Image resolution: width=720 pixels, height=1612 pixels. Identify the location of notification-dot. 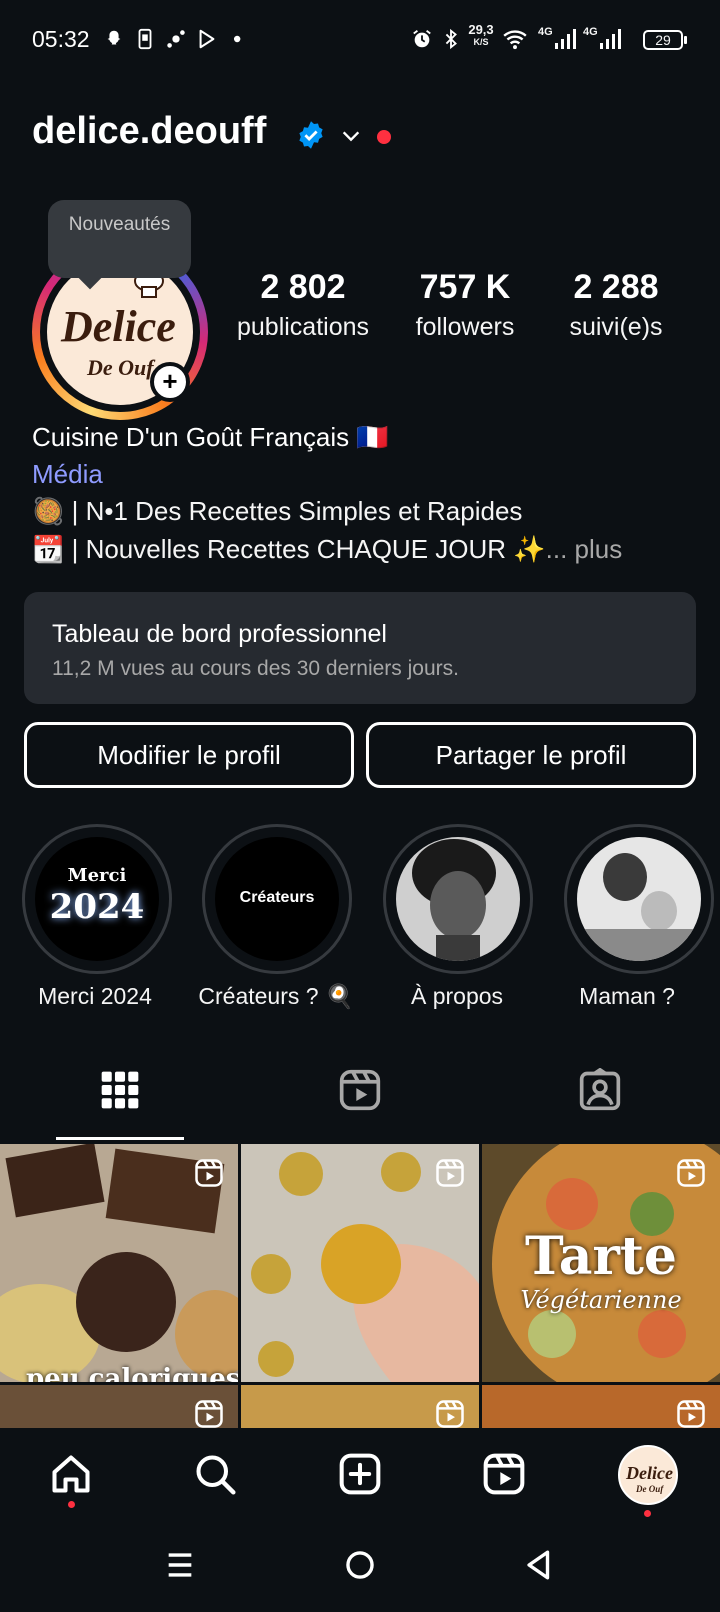
(384, 137).